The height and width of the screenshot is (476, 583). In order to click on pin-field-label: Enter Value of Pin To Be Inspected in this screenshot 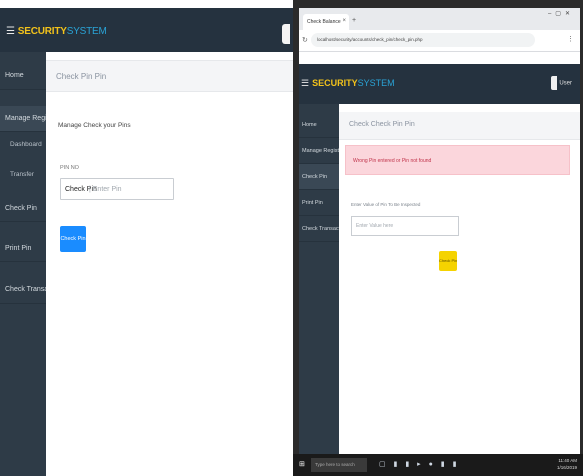, I will do `click(386, 204)`.